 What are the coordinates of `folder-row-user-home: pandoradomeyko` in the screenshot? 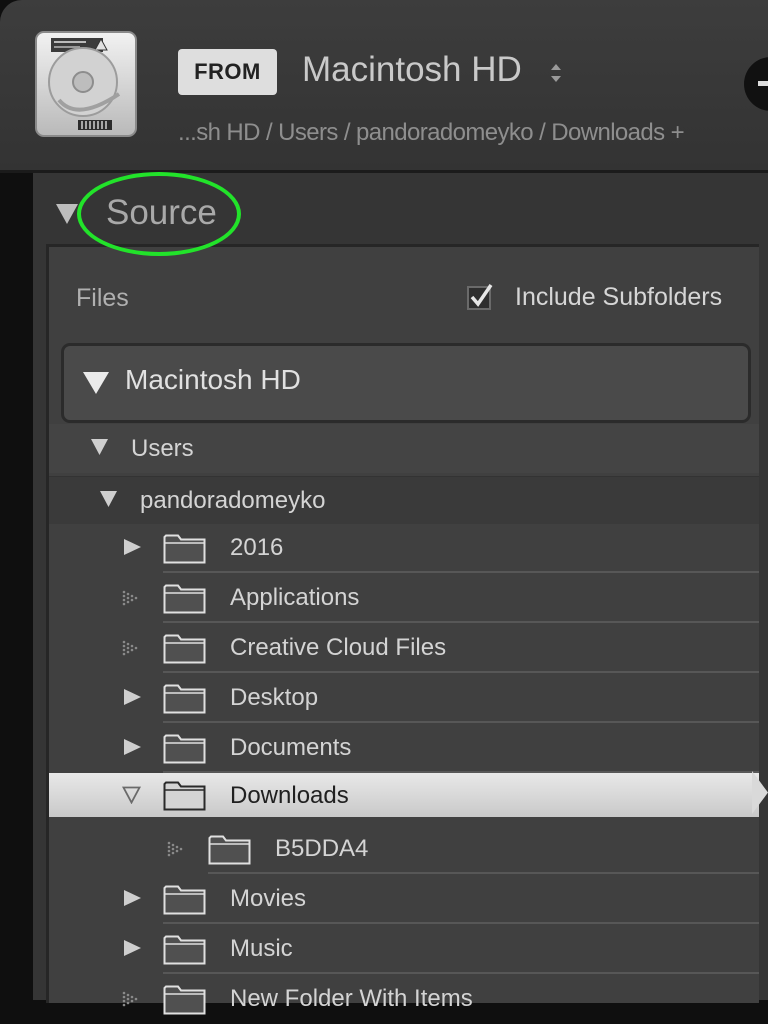 It's located at (404, 500).